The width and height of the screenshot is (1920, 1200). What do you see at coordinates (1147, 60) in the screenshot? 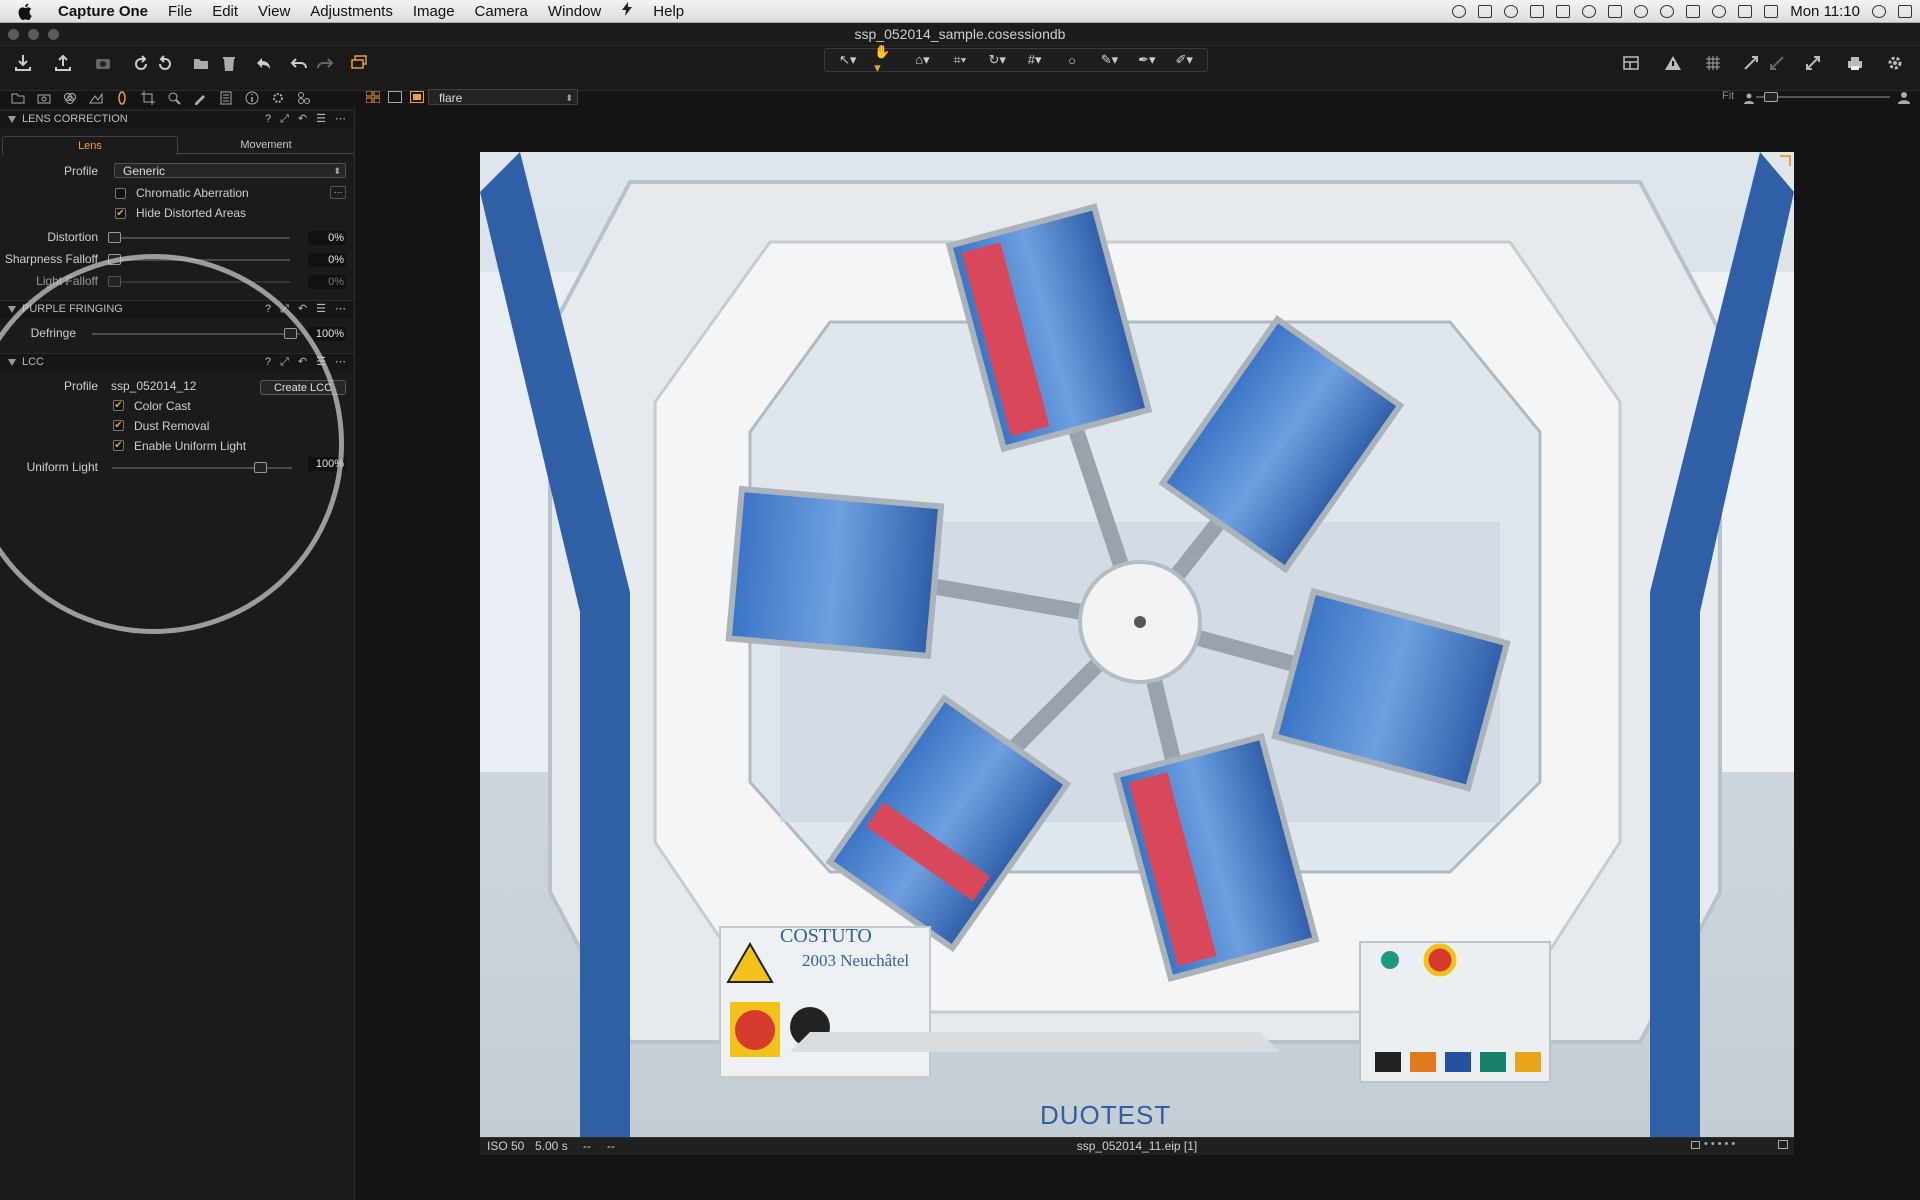
I see `color-picker-icon: ✒▾` at bounding box center [1147, 60].